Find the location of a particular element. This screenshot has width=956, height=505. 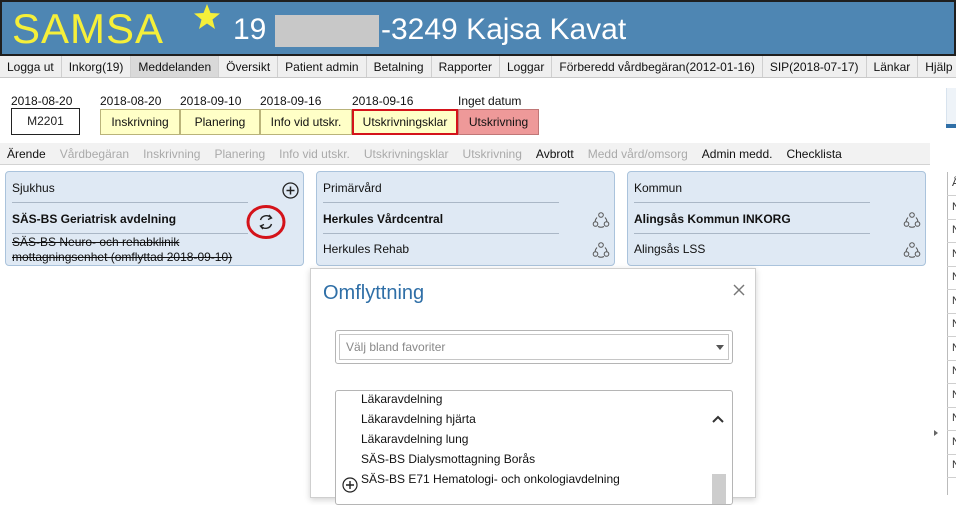

tool-checklista: Checklista is located at coordinates (813, 153).